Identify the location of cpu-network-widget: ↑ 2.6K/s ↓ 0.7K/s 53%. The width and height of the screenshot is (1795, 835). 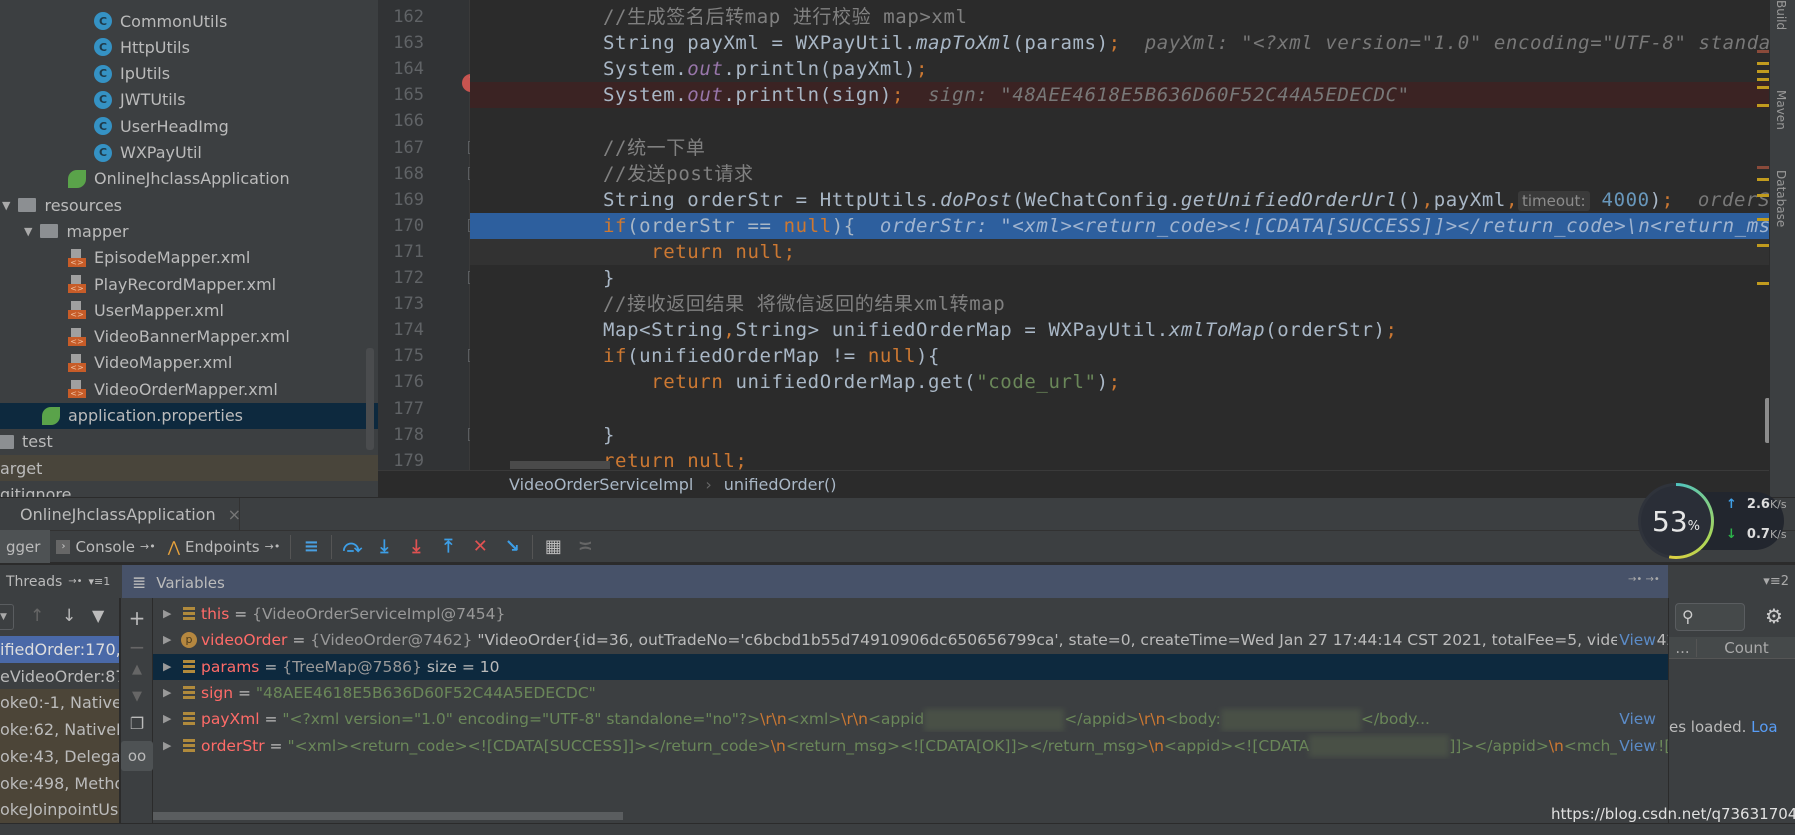
(1712, 521).